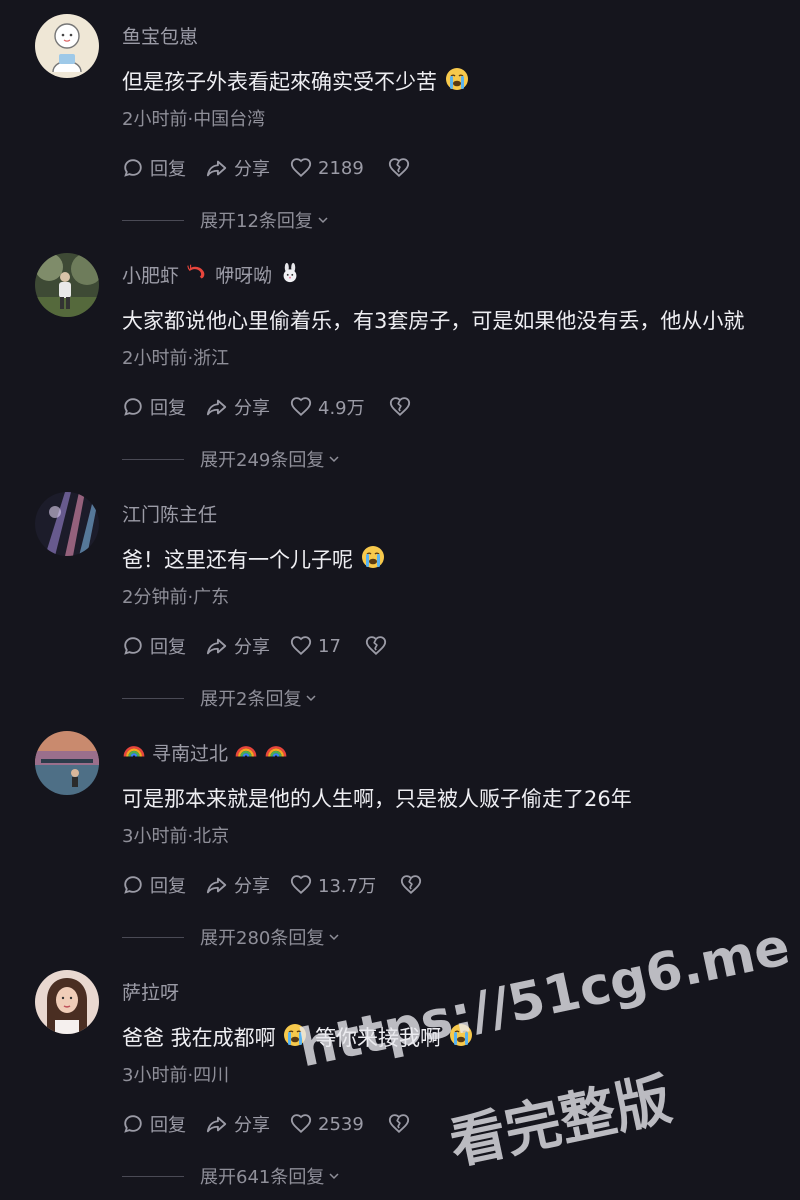  What do you see at coordinates (190, 754) in the screenshot?
I see `username-text: 寻南过北` at bounding box center [190, 754].